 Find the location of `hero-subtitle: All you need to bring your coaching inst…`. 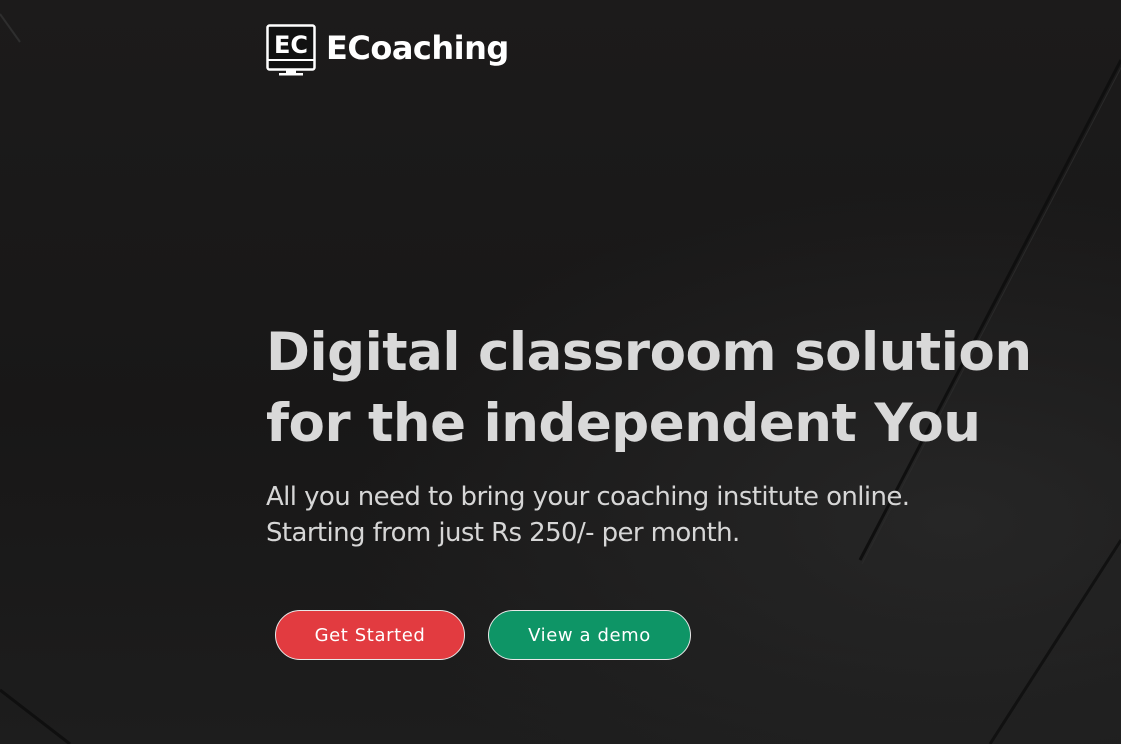

hero-subtitle: All you need to bring your coaching inst… is located at coordinates (588, 515).